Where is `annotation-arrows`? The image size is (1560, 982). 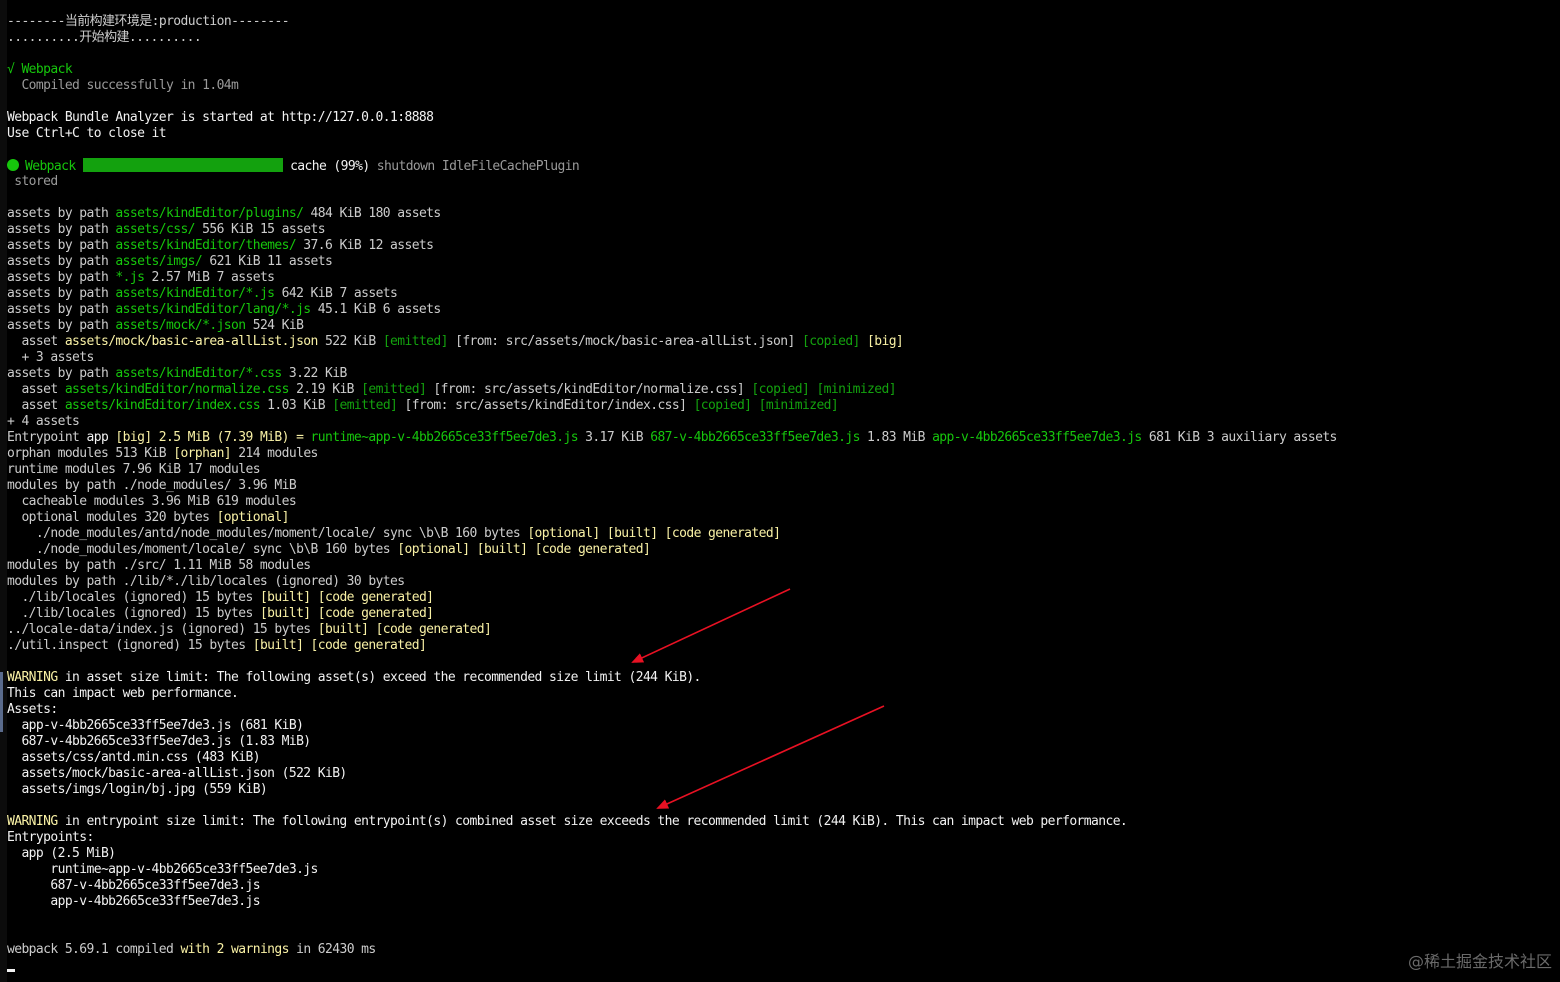
annotation-arrows is located at coordinates (758, 698).